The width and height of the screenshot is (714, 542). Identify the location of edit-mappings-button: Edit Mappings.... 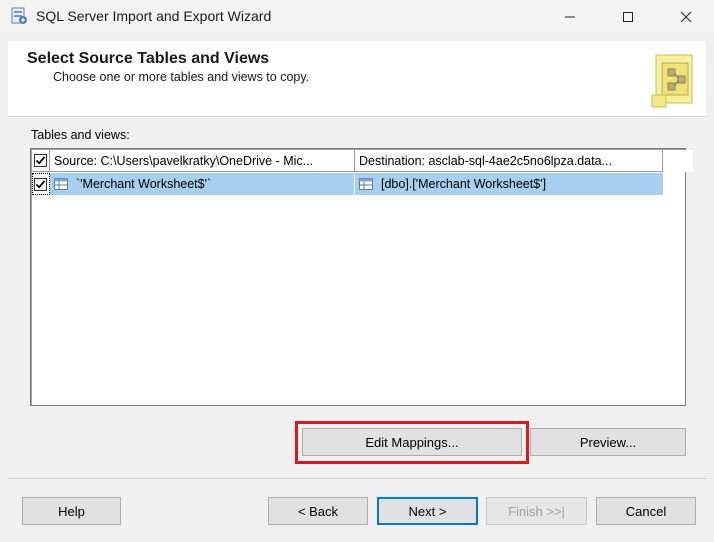
(412, 442).